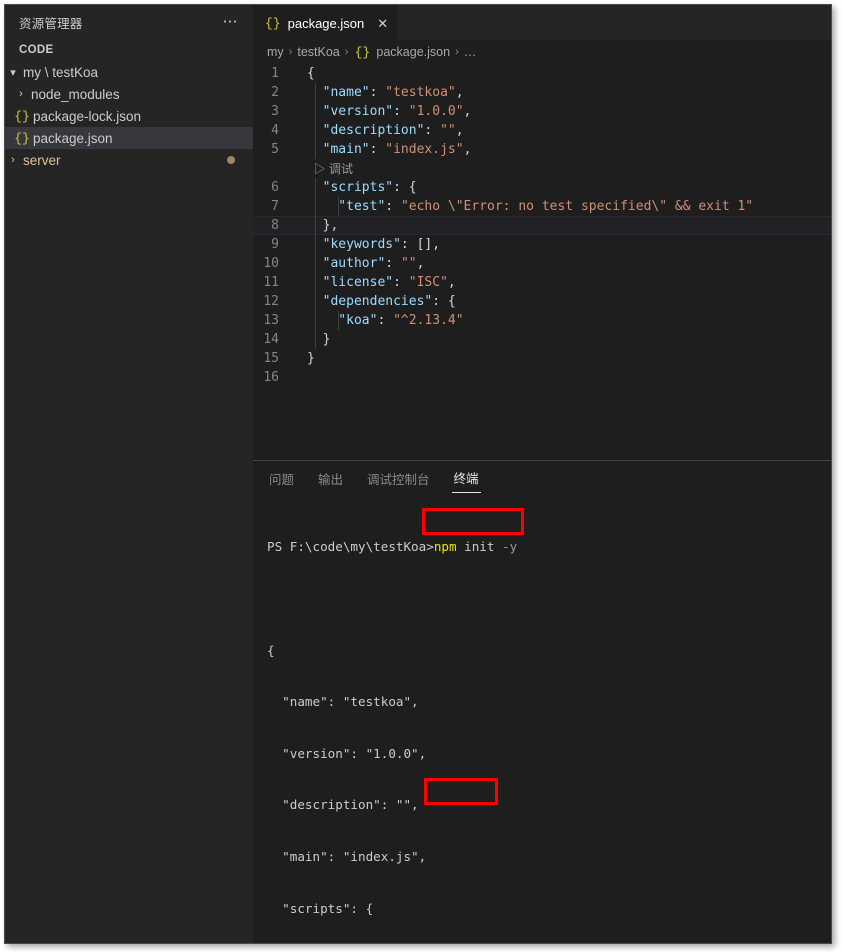 The height and width of the screenshot is (952, 842). I want to click on terminal-command-flag: -y, so click(506, 547).